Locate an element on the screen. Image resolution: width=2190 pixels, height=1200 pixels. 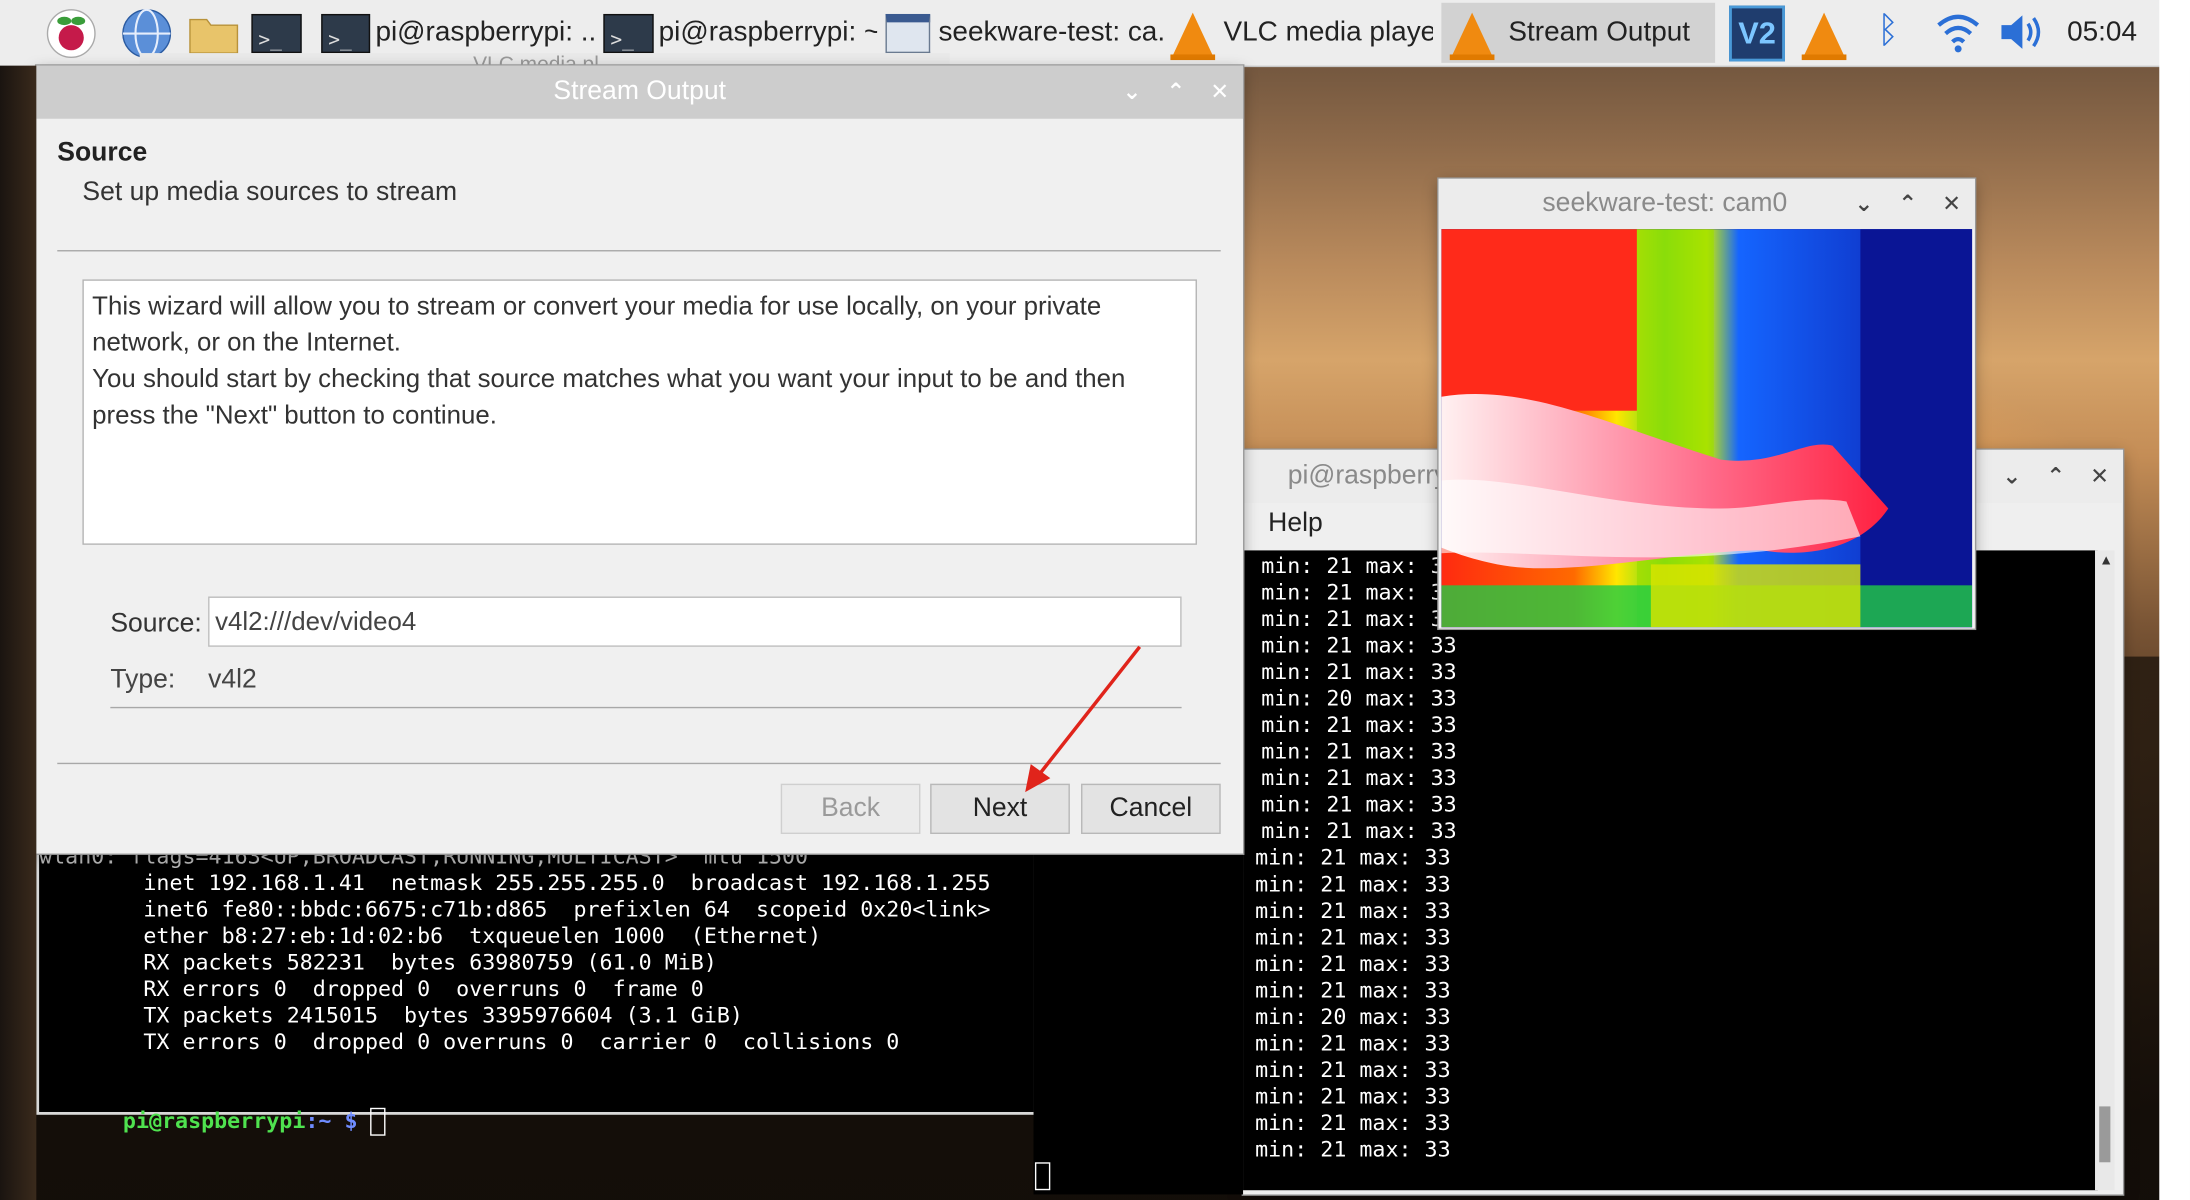
vnc-tray-icon: V2 is located at coordinates (1757, 33).